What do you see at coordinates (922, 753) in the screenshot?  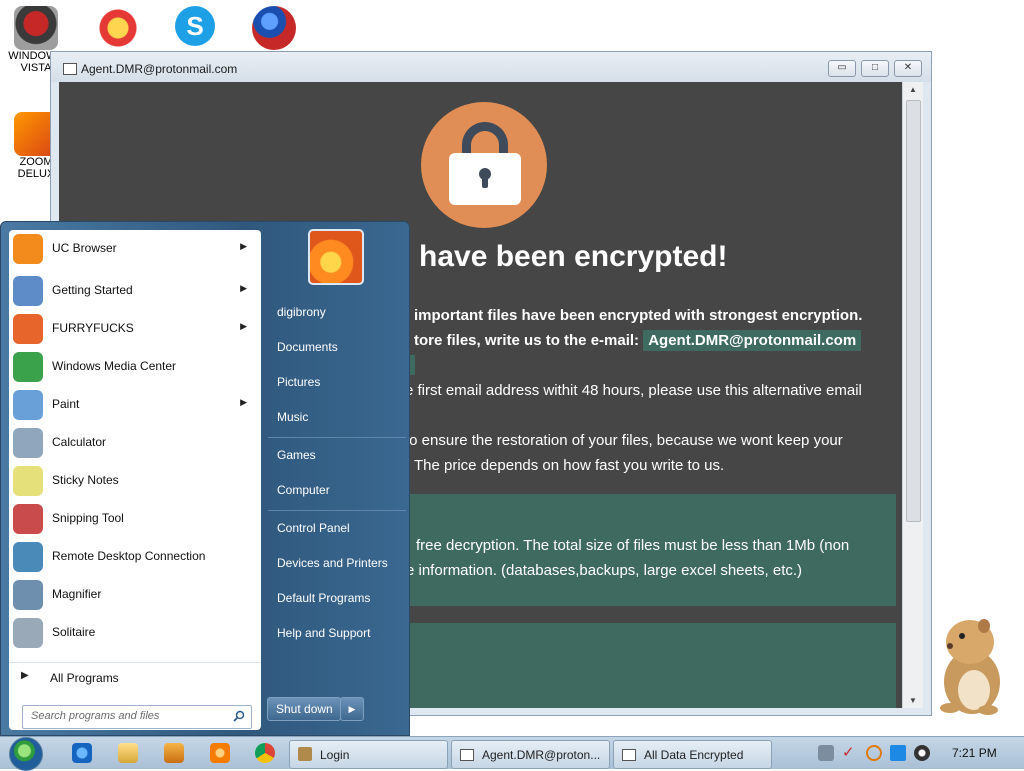 I see `tray-volume-icon` at bounding box center [922, 753].